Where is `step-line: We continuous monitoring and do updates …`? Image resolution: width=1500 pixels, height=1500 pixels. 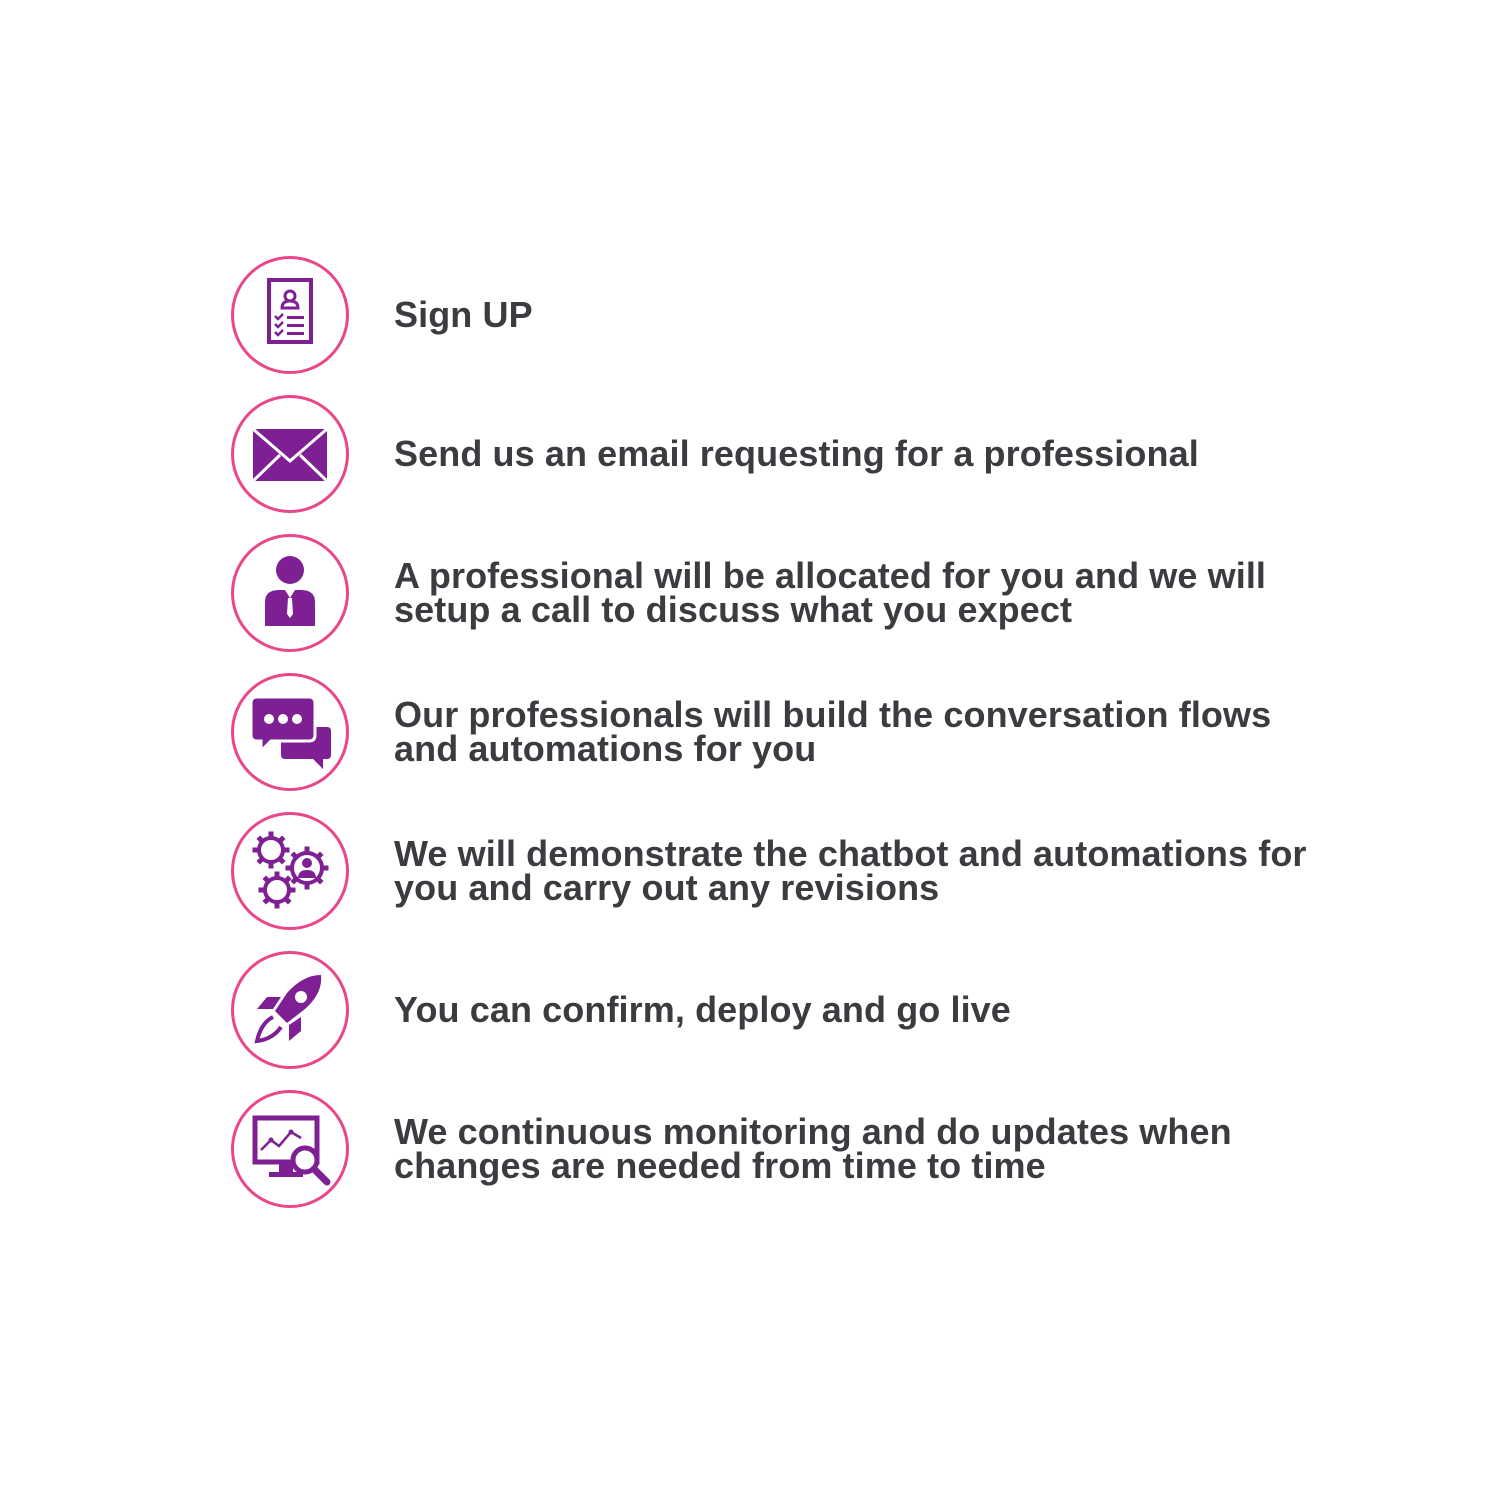
step-line: We continuous monitoring and do updates … is located at coordinates (813, 1131).